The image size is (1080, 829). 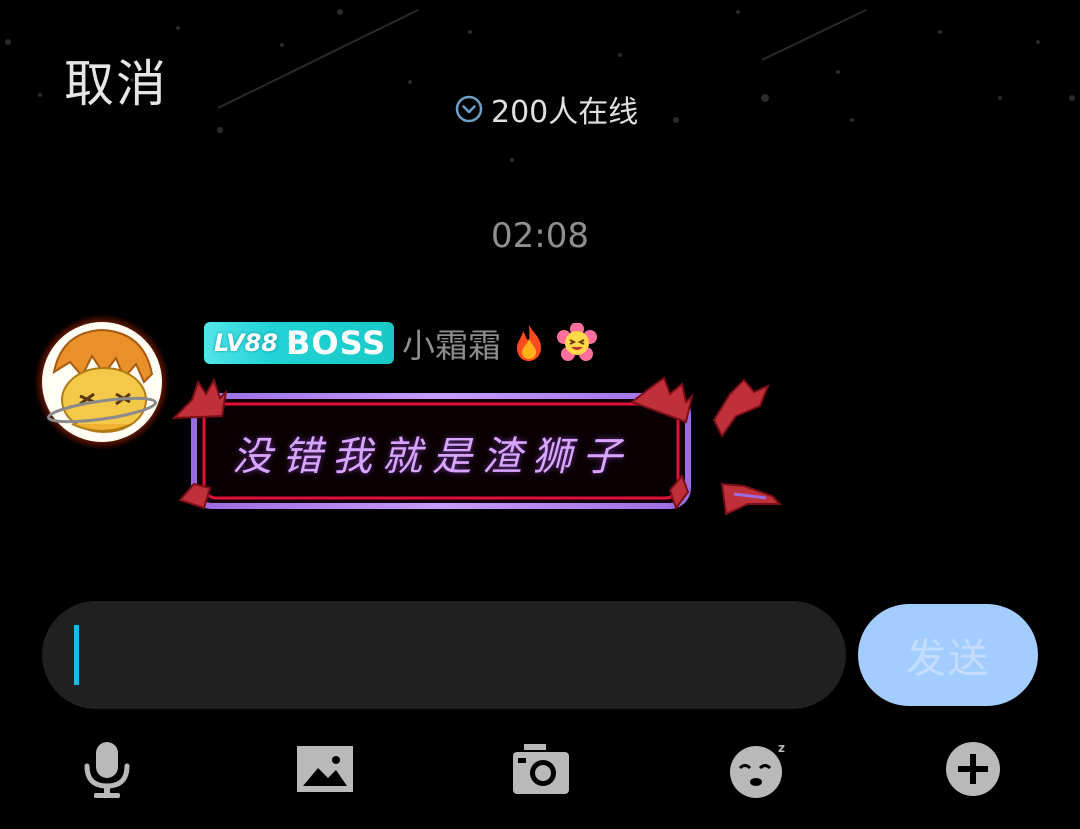 What do you see at coordinates (325, 769) in the screenshot?
I see `image-icon` at bounding box center [325, 769].